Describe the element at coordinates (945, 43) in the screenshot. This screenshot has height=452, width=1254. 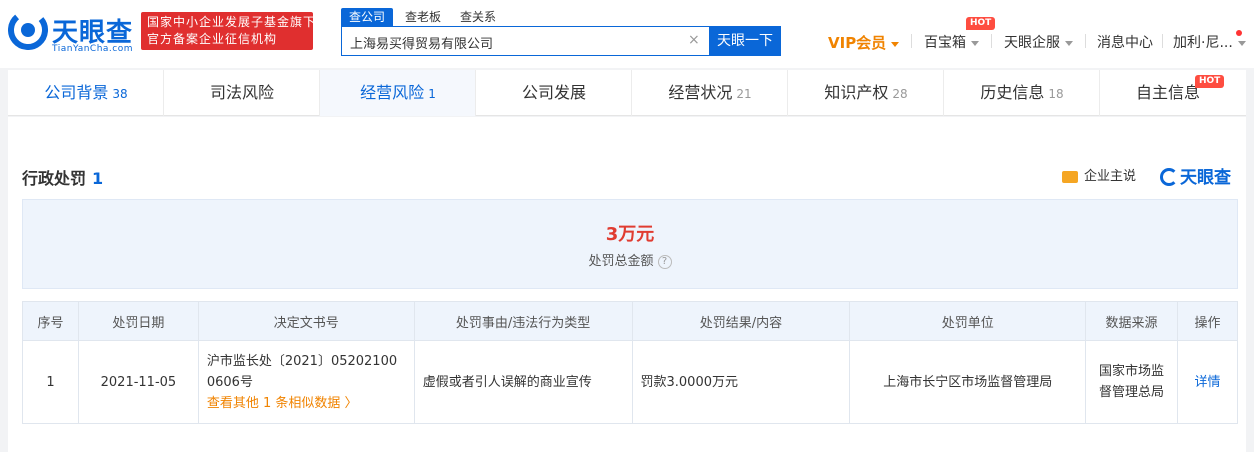
I see `treasure-label: 百宝箱` at that location.